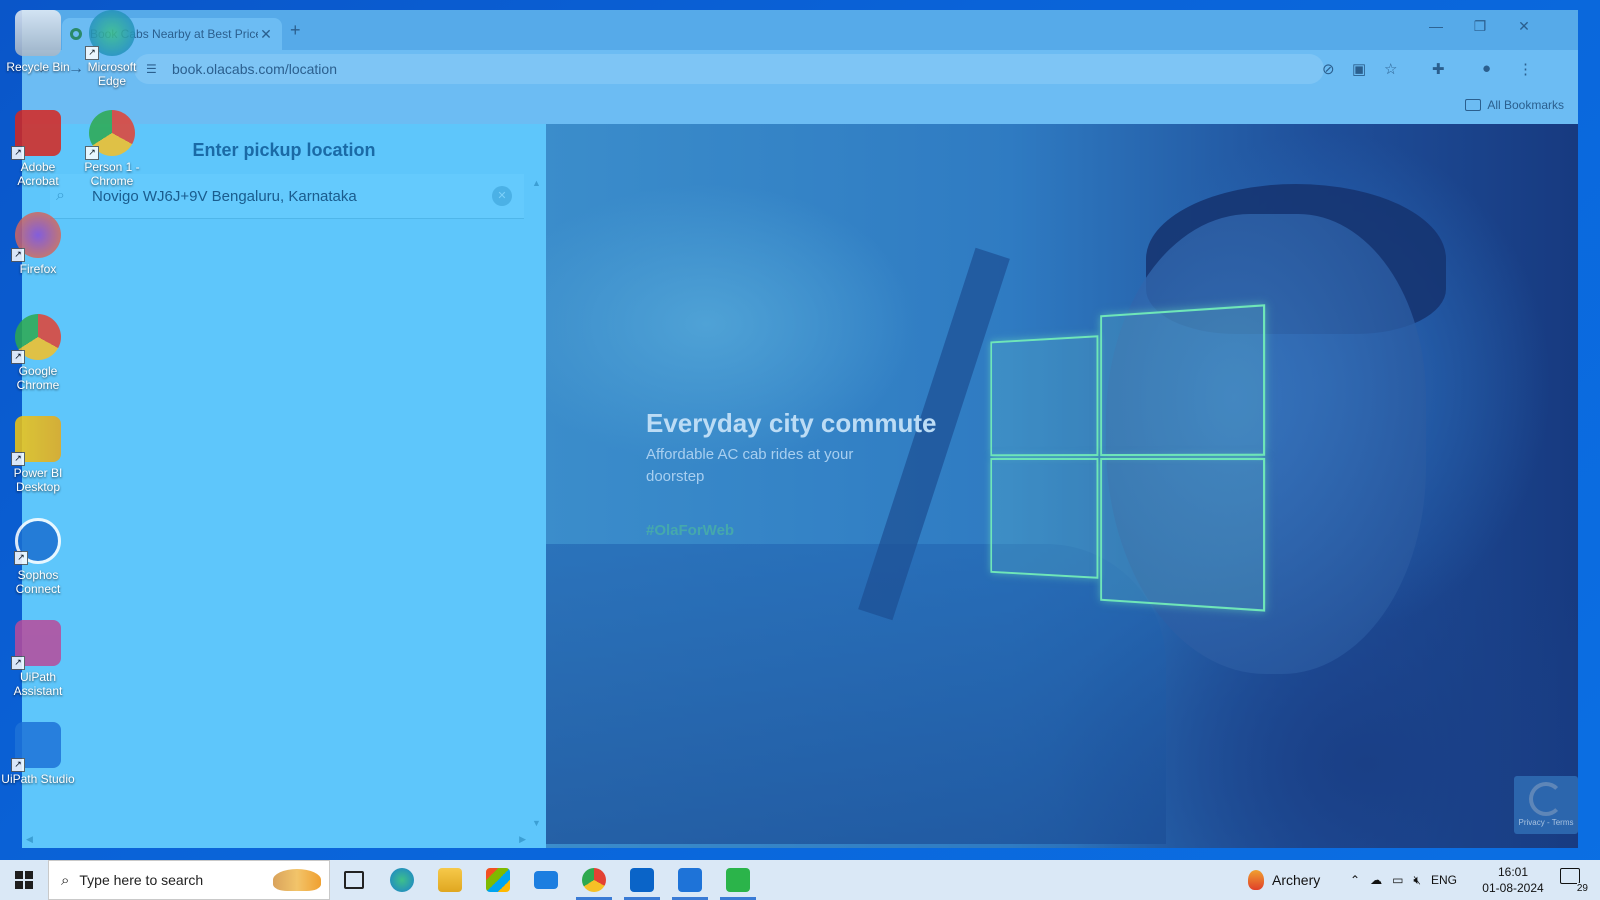 The image size is (1600, 900). I want to click on eye-off-icon: ⊘, so click(1328, 69).